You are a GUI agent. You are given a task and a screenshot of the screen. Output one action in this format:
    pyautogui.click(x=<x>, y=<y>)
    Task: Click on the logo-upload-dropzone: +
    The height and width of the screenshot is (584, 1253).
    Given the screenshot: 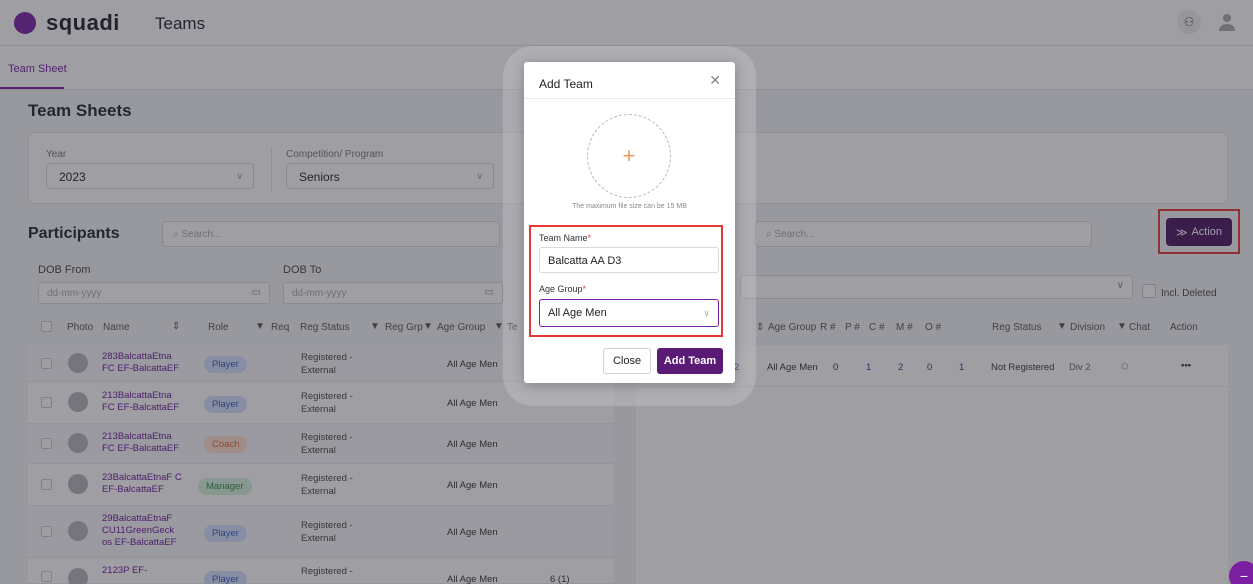 What is the action you would take?
    pyautogui.click(x=629, y=156)
    